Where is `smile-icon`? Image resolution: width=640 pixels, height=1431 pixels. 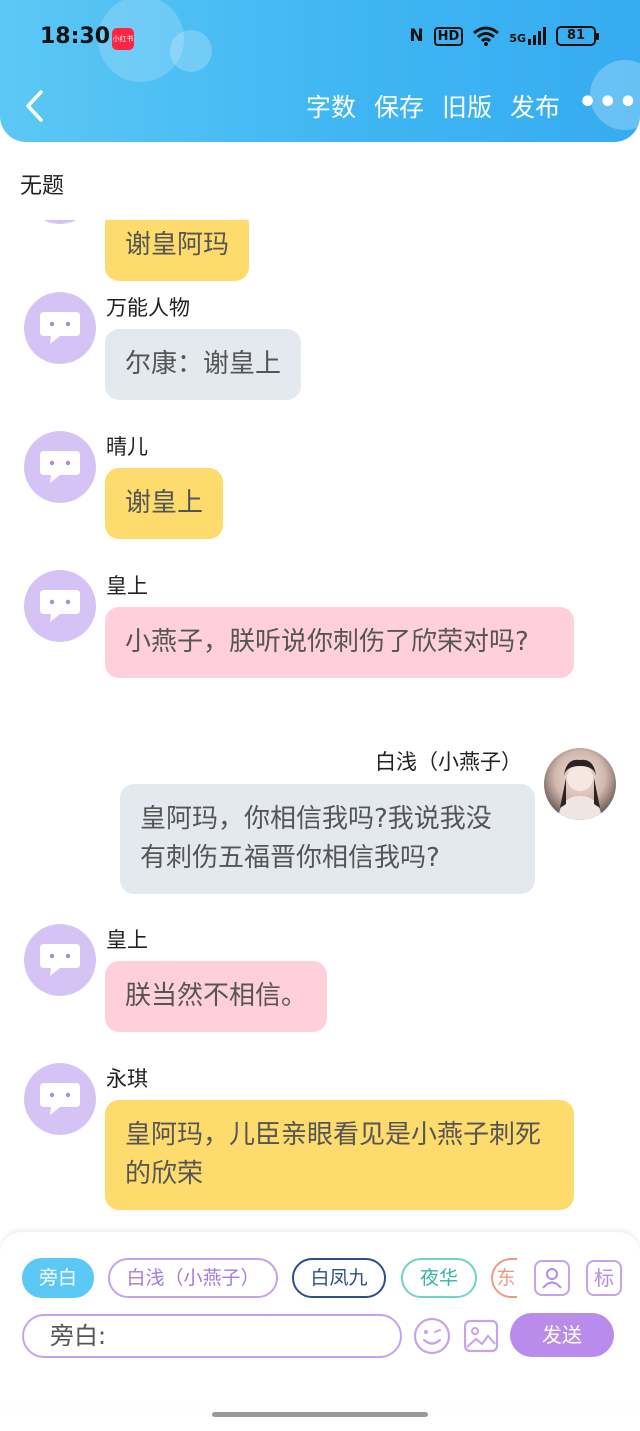
smile-icon is located at coordinates (432, 1336).